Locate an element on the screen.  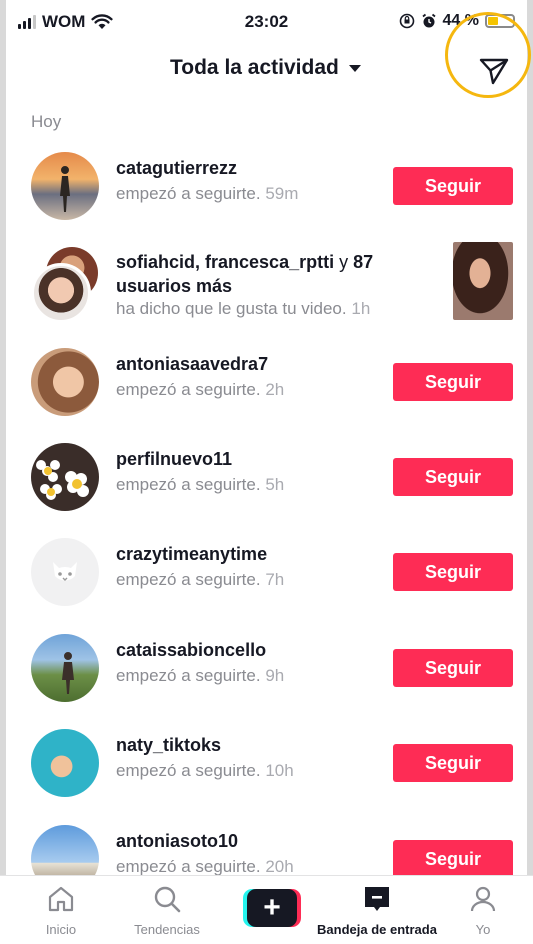
username: antoniasaavedra7 is located at coordinates (192, 364).